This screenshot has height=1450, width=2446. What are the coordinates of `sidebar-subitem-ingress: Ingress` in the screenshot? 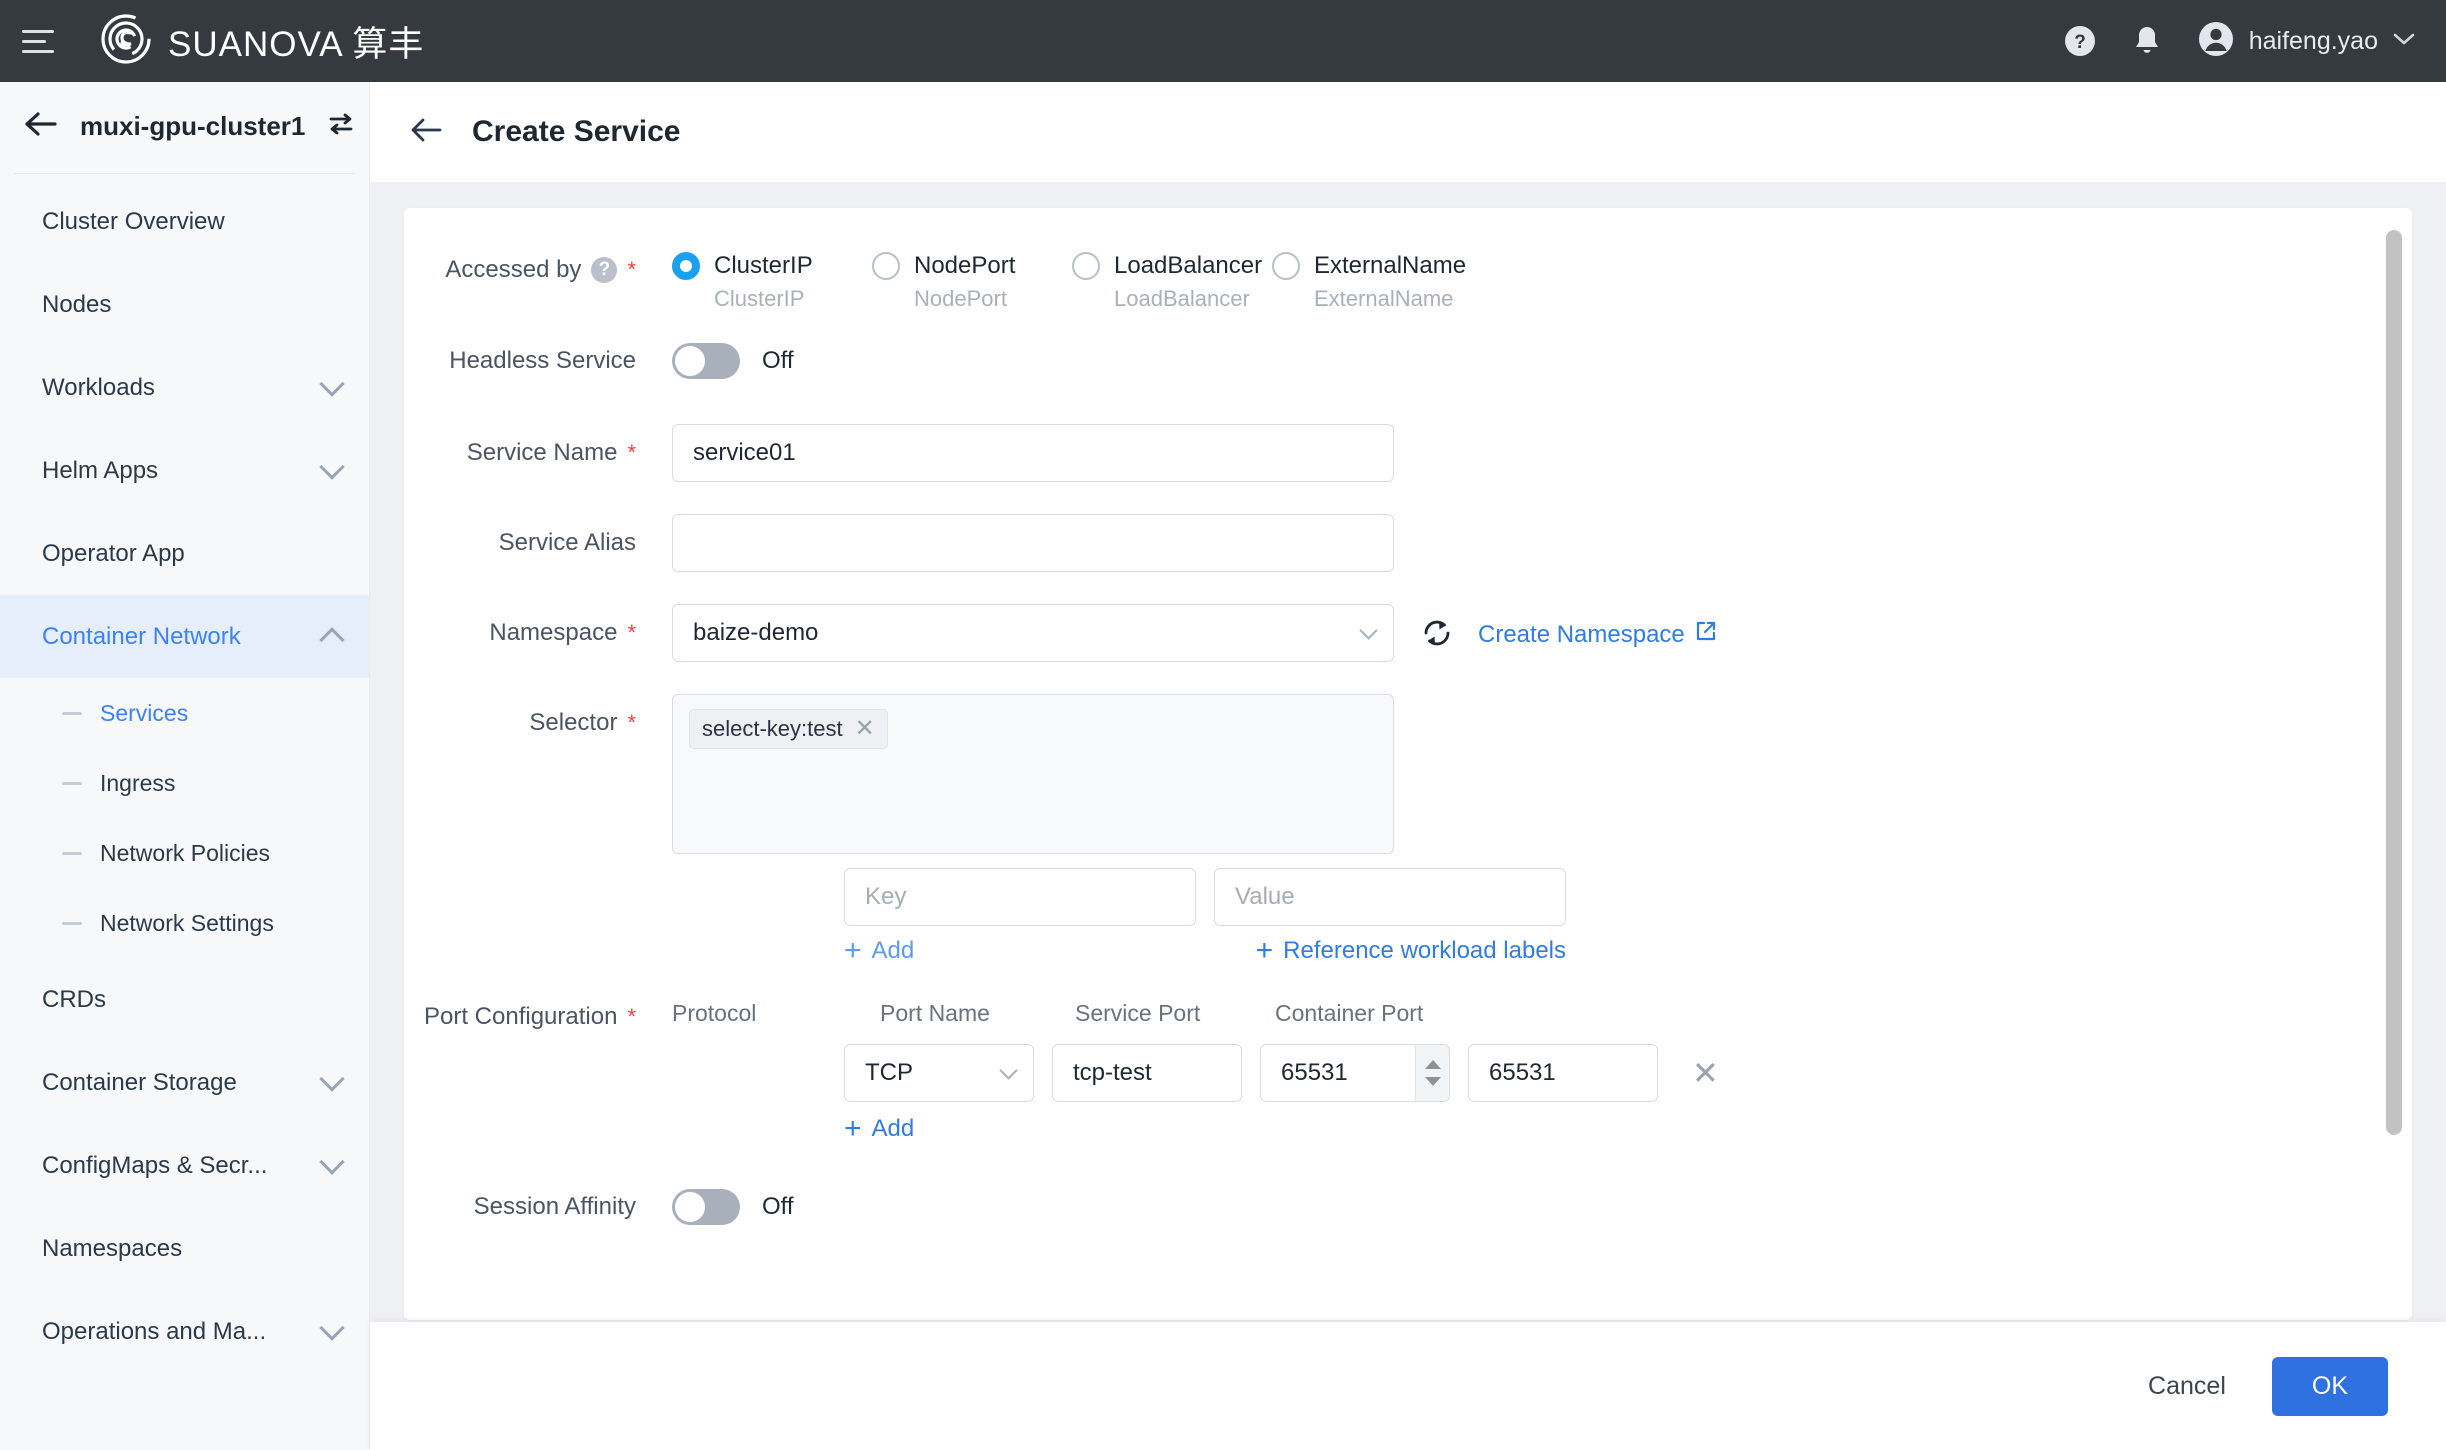 It's located at (184, 783).